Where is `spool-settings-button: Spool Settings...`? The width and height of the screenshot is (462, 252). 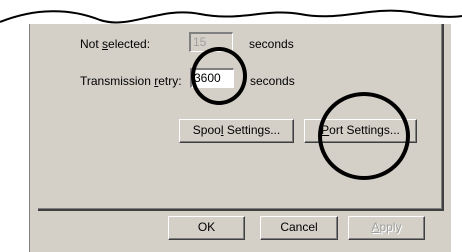 spool-settings-button: Spool Settings... is located at coordinates (236, 131).